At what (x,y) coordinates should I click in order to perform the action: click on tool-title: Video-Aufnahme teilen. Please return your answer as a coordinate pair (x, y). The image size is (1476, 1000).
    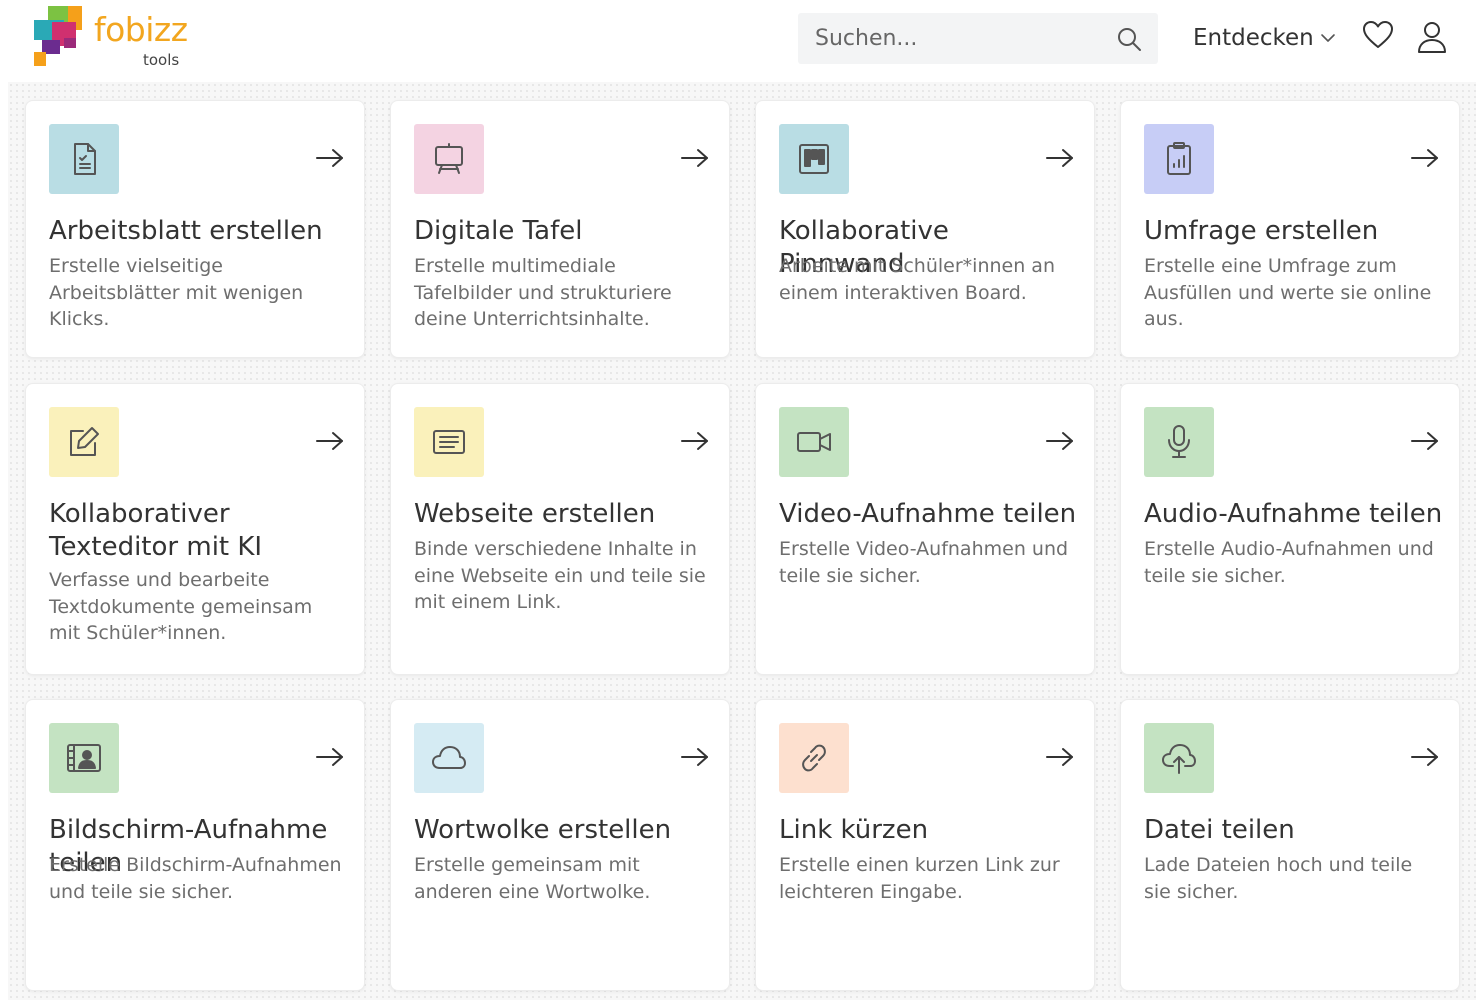
    Looking at the image, I should click on (928, 514).